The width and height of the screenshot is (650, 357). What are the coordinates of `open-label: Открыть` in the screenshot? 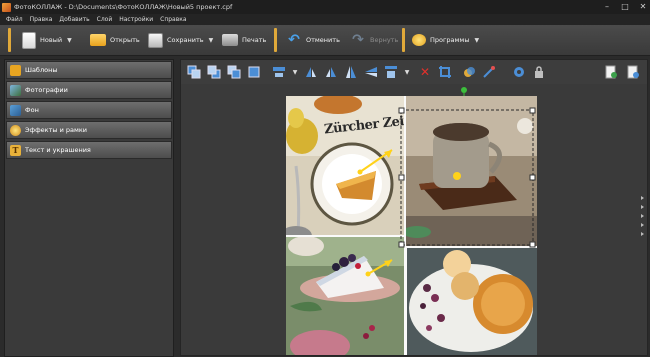 It's located at (125, 40).